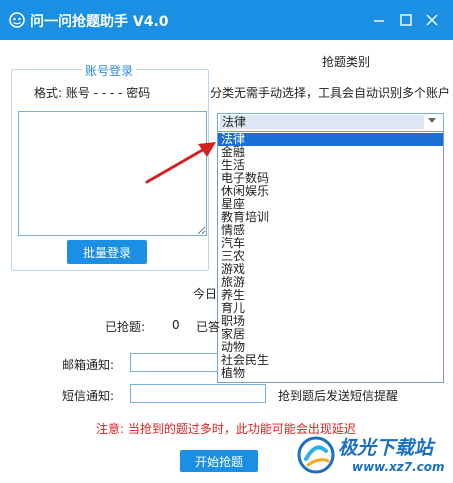 The height and width of the screenshot is (483, 453). I want to click on account-login-legend: 账号登录, so click(109, 70).